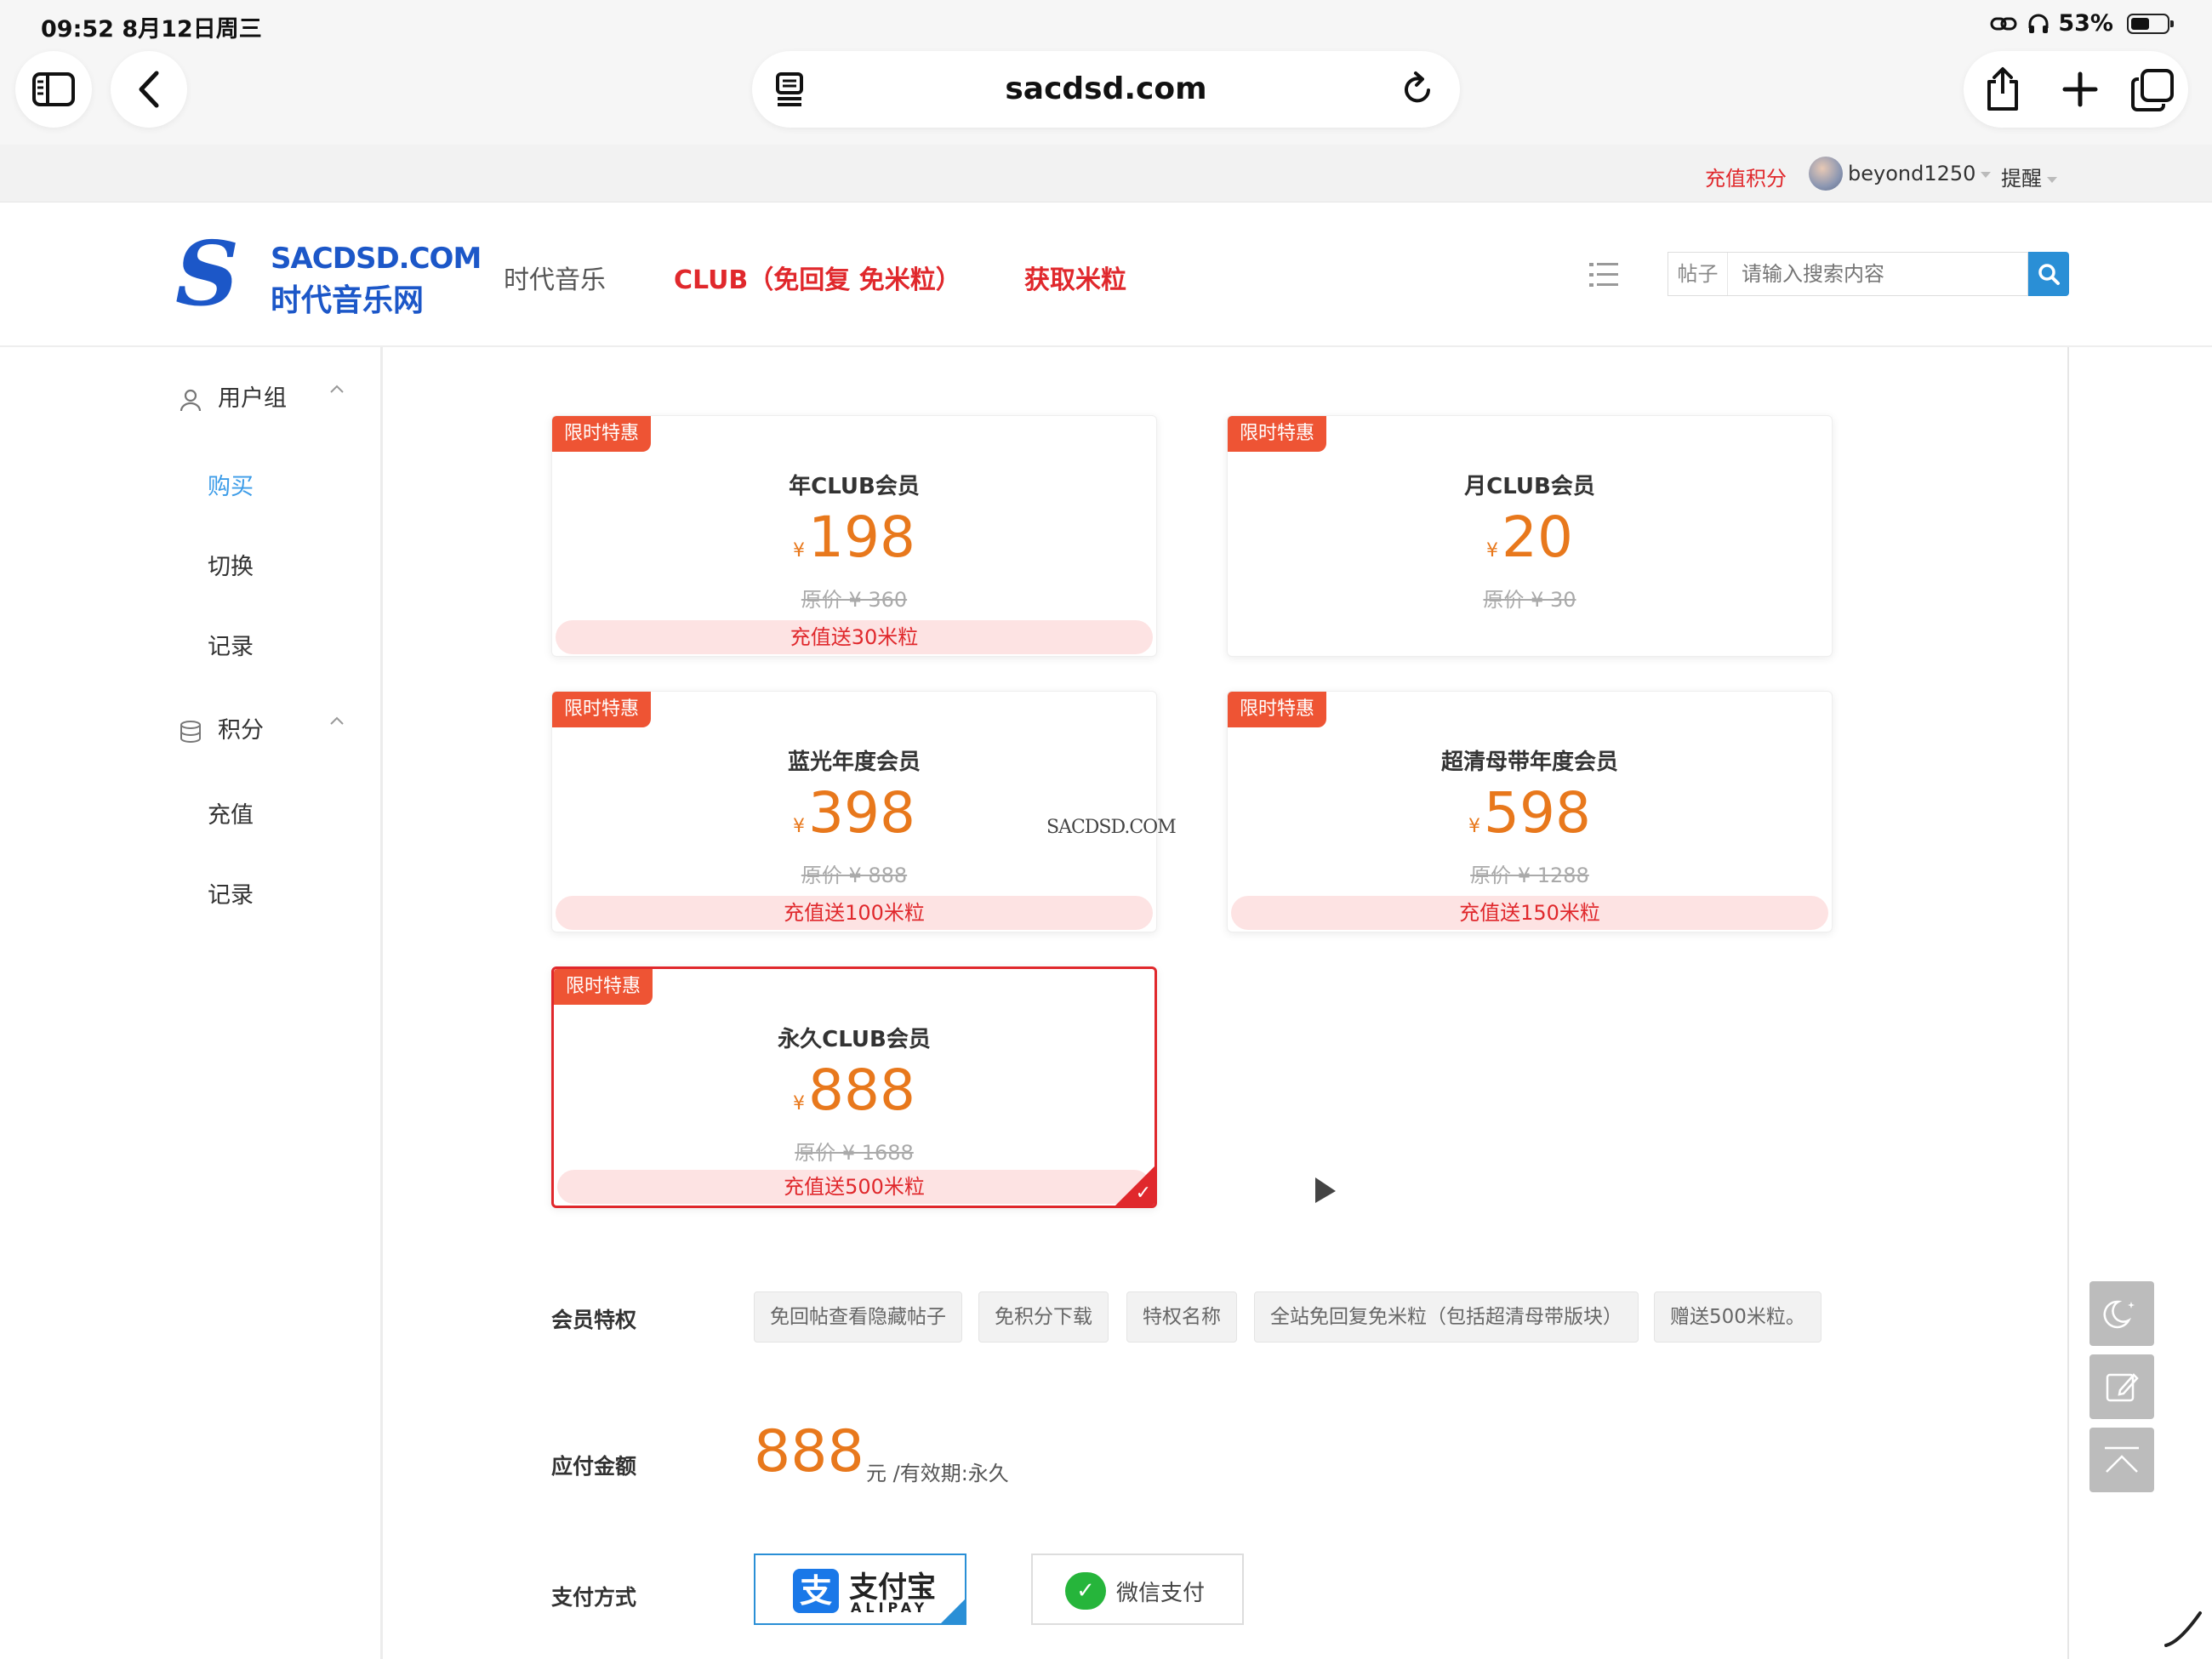 The image size is (2212, 1659). I want to click on price-value: 20, so click(1537, 537).